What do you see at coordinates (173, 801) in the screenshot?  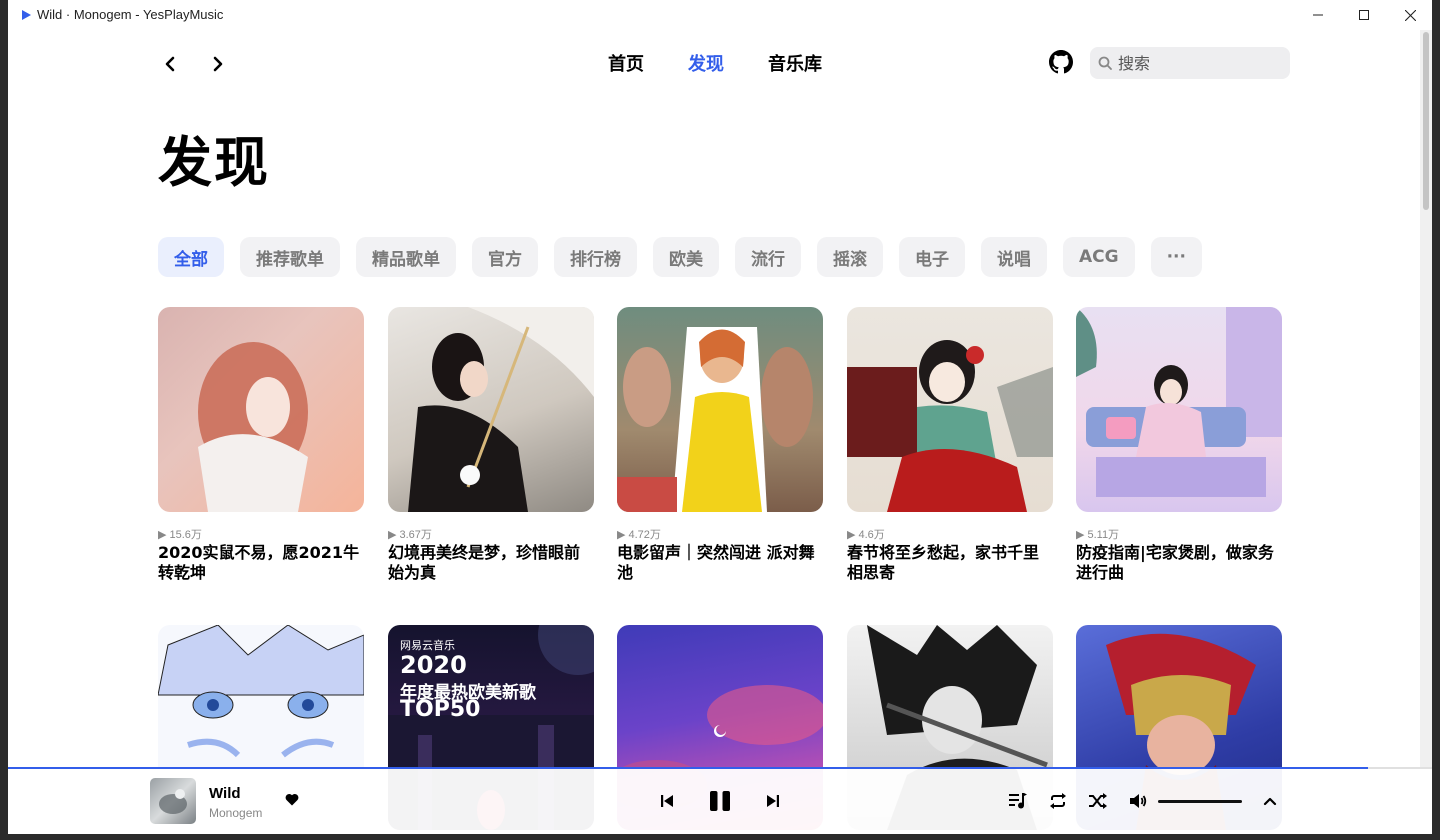 I see `album-cover` at bounding box center [173, 801].